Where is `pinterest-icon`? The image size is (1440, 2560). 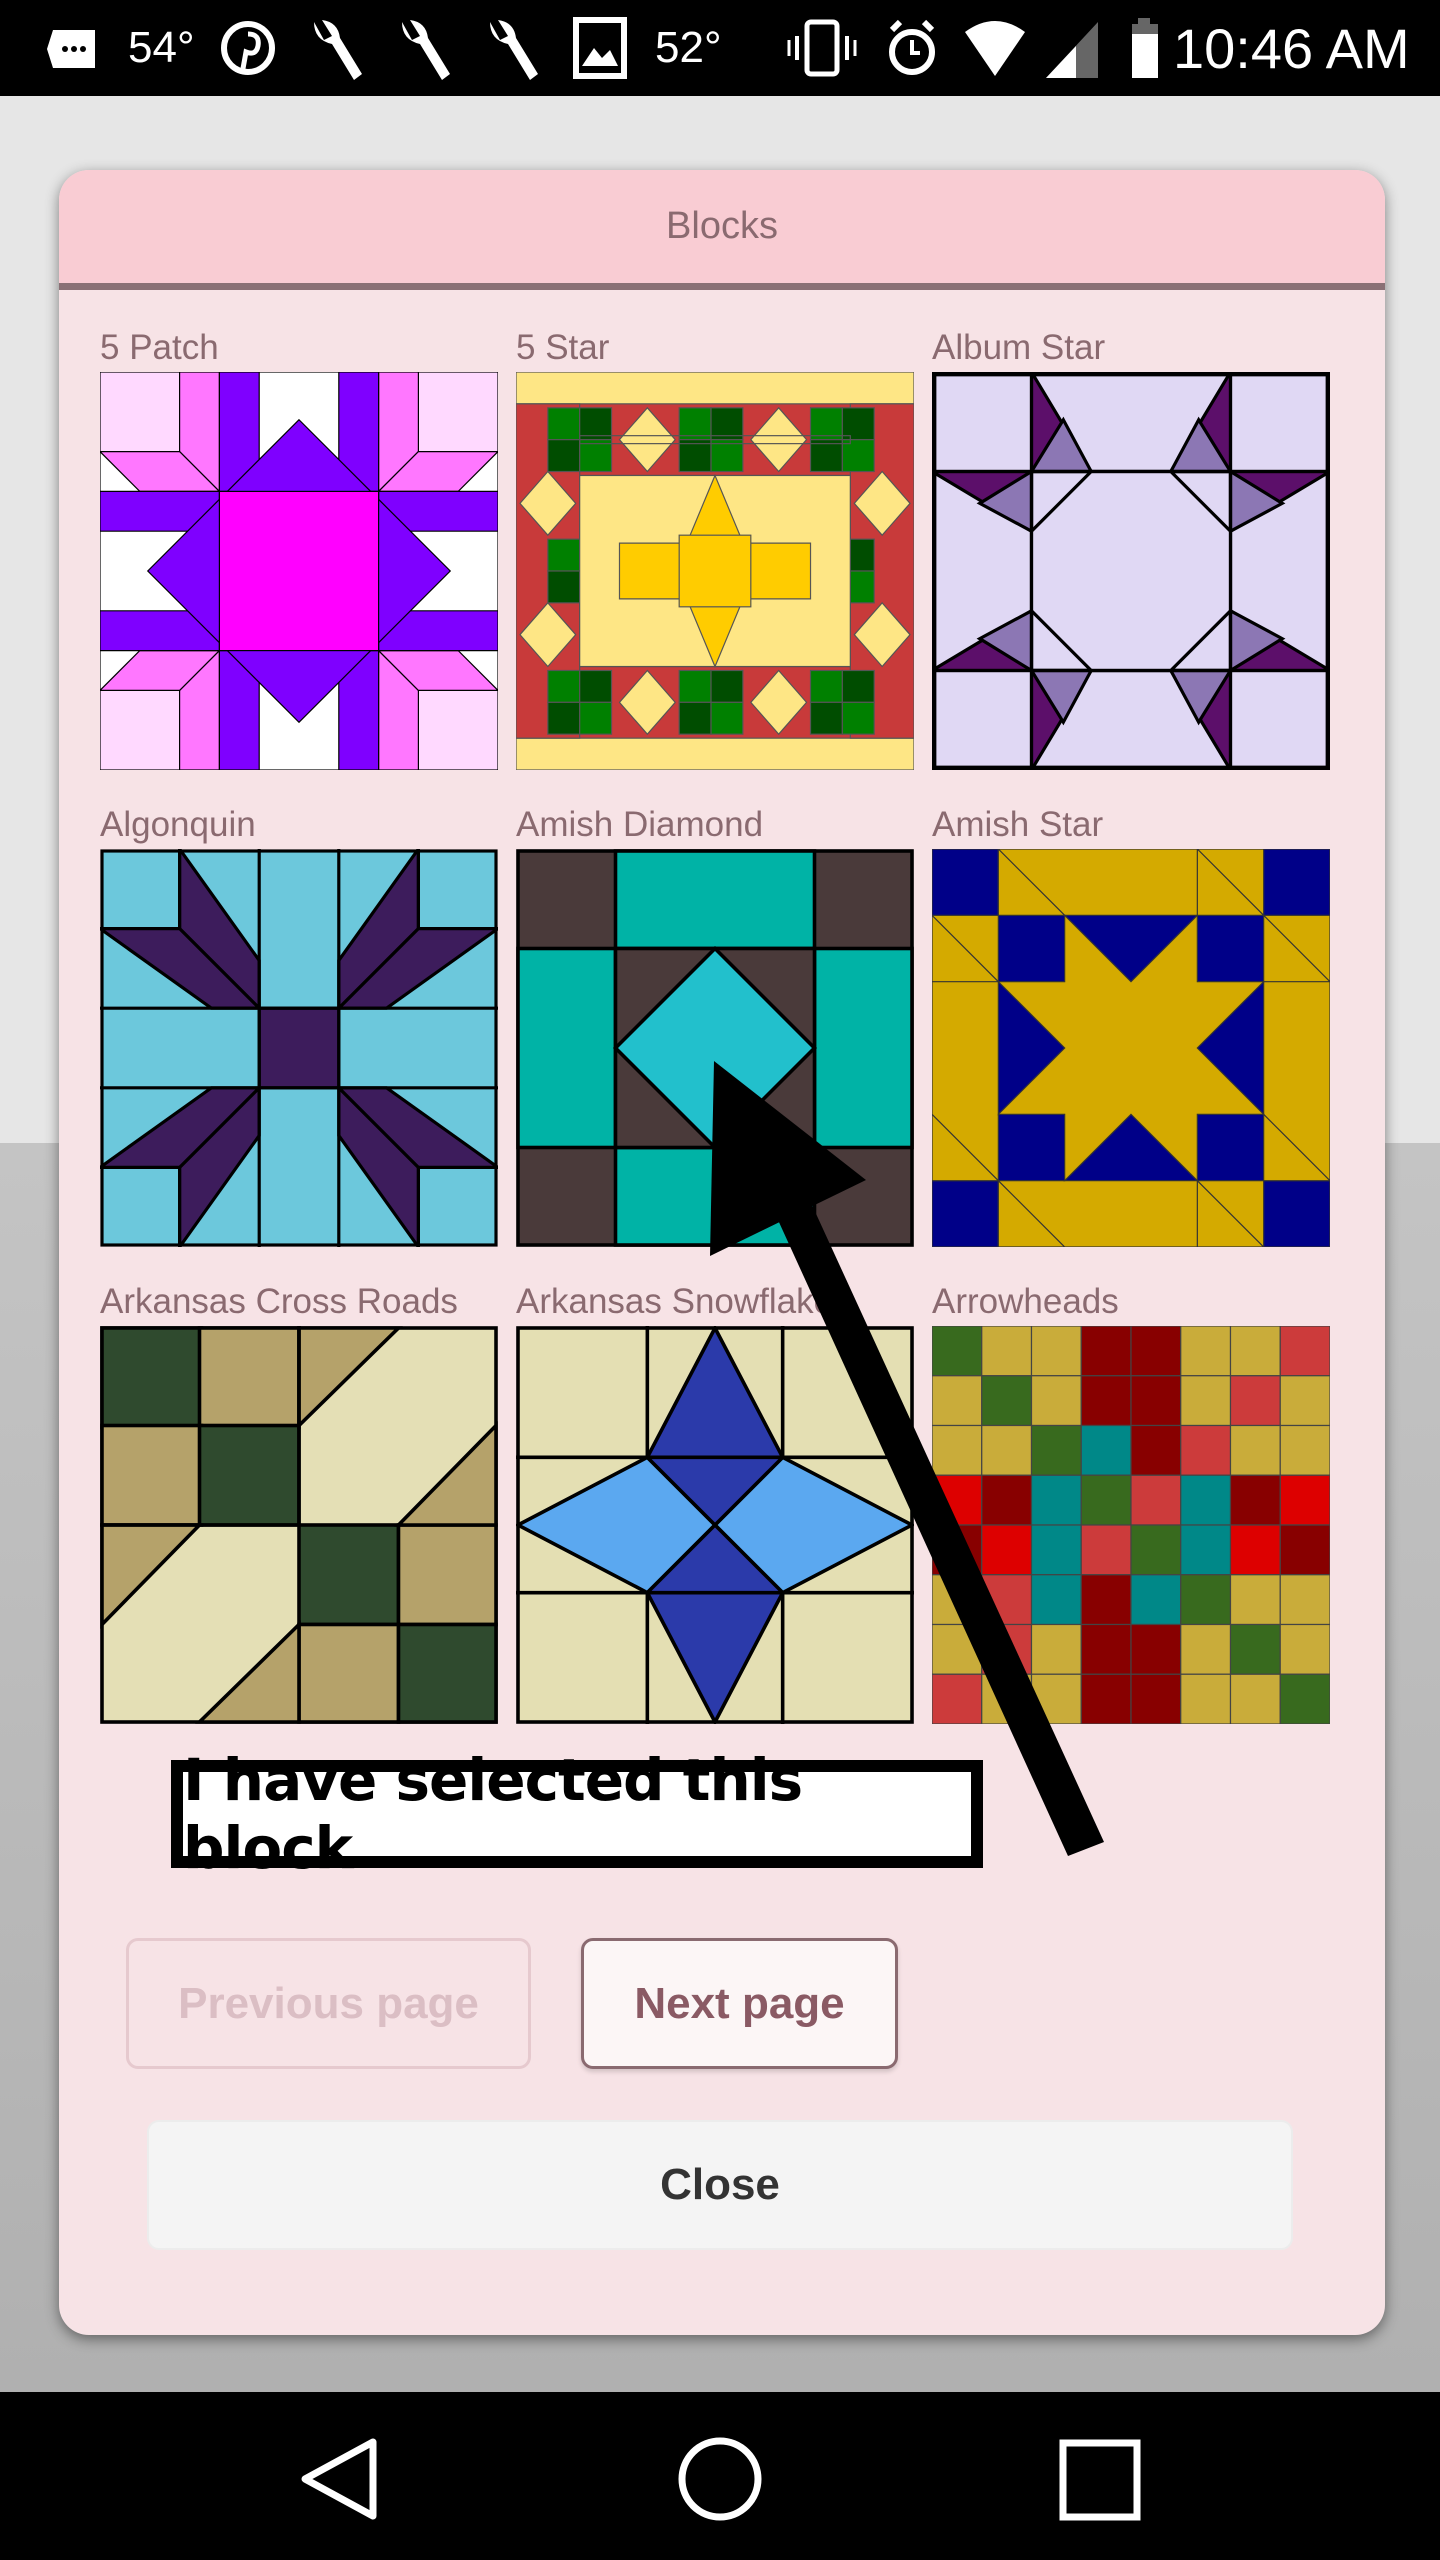
pinterest-icon is located at coordinates (248, 48).